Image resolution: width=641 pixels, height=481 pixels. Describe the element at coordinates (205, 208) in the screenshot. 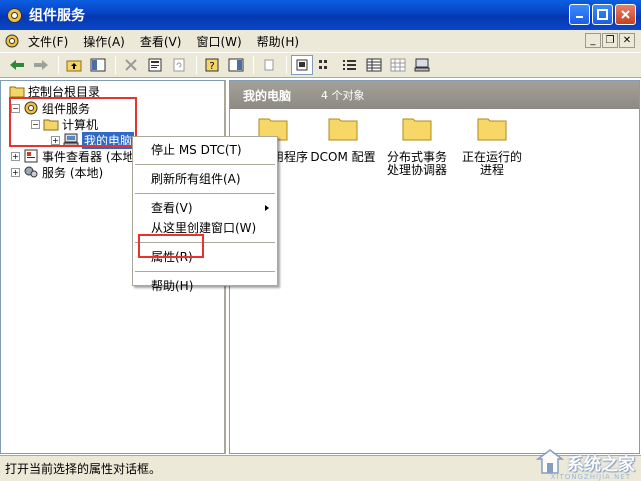

I see `menu-item-view: 查看(V)` at that location.